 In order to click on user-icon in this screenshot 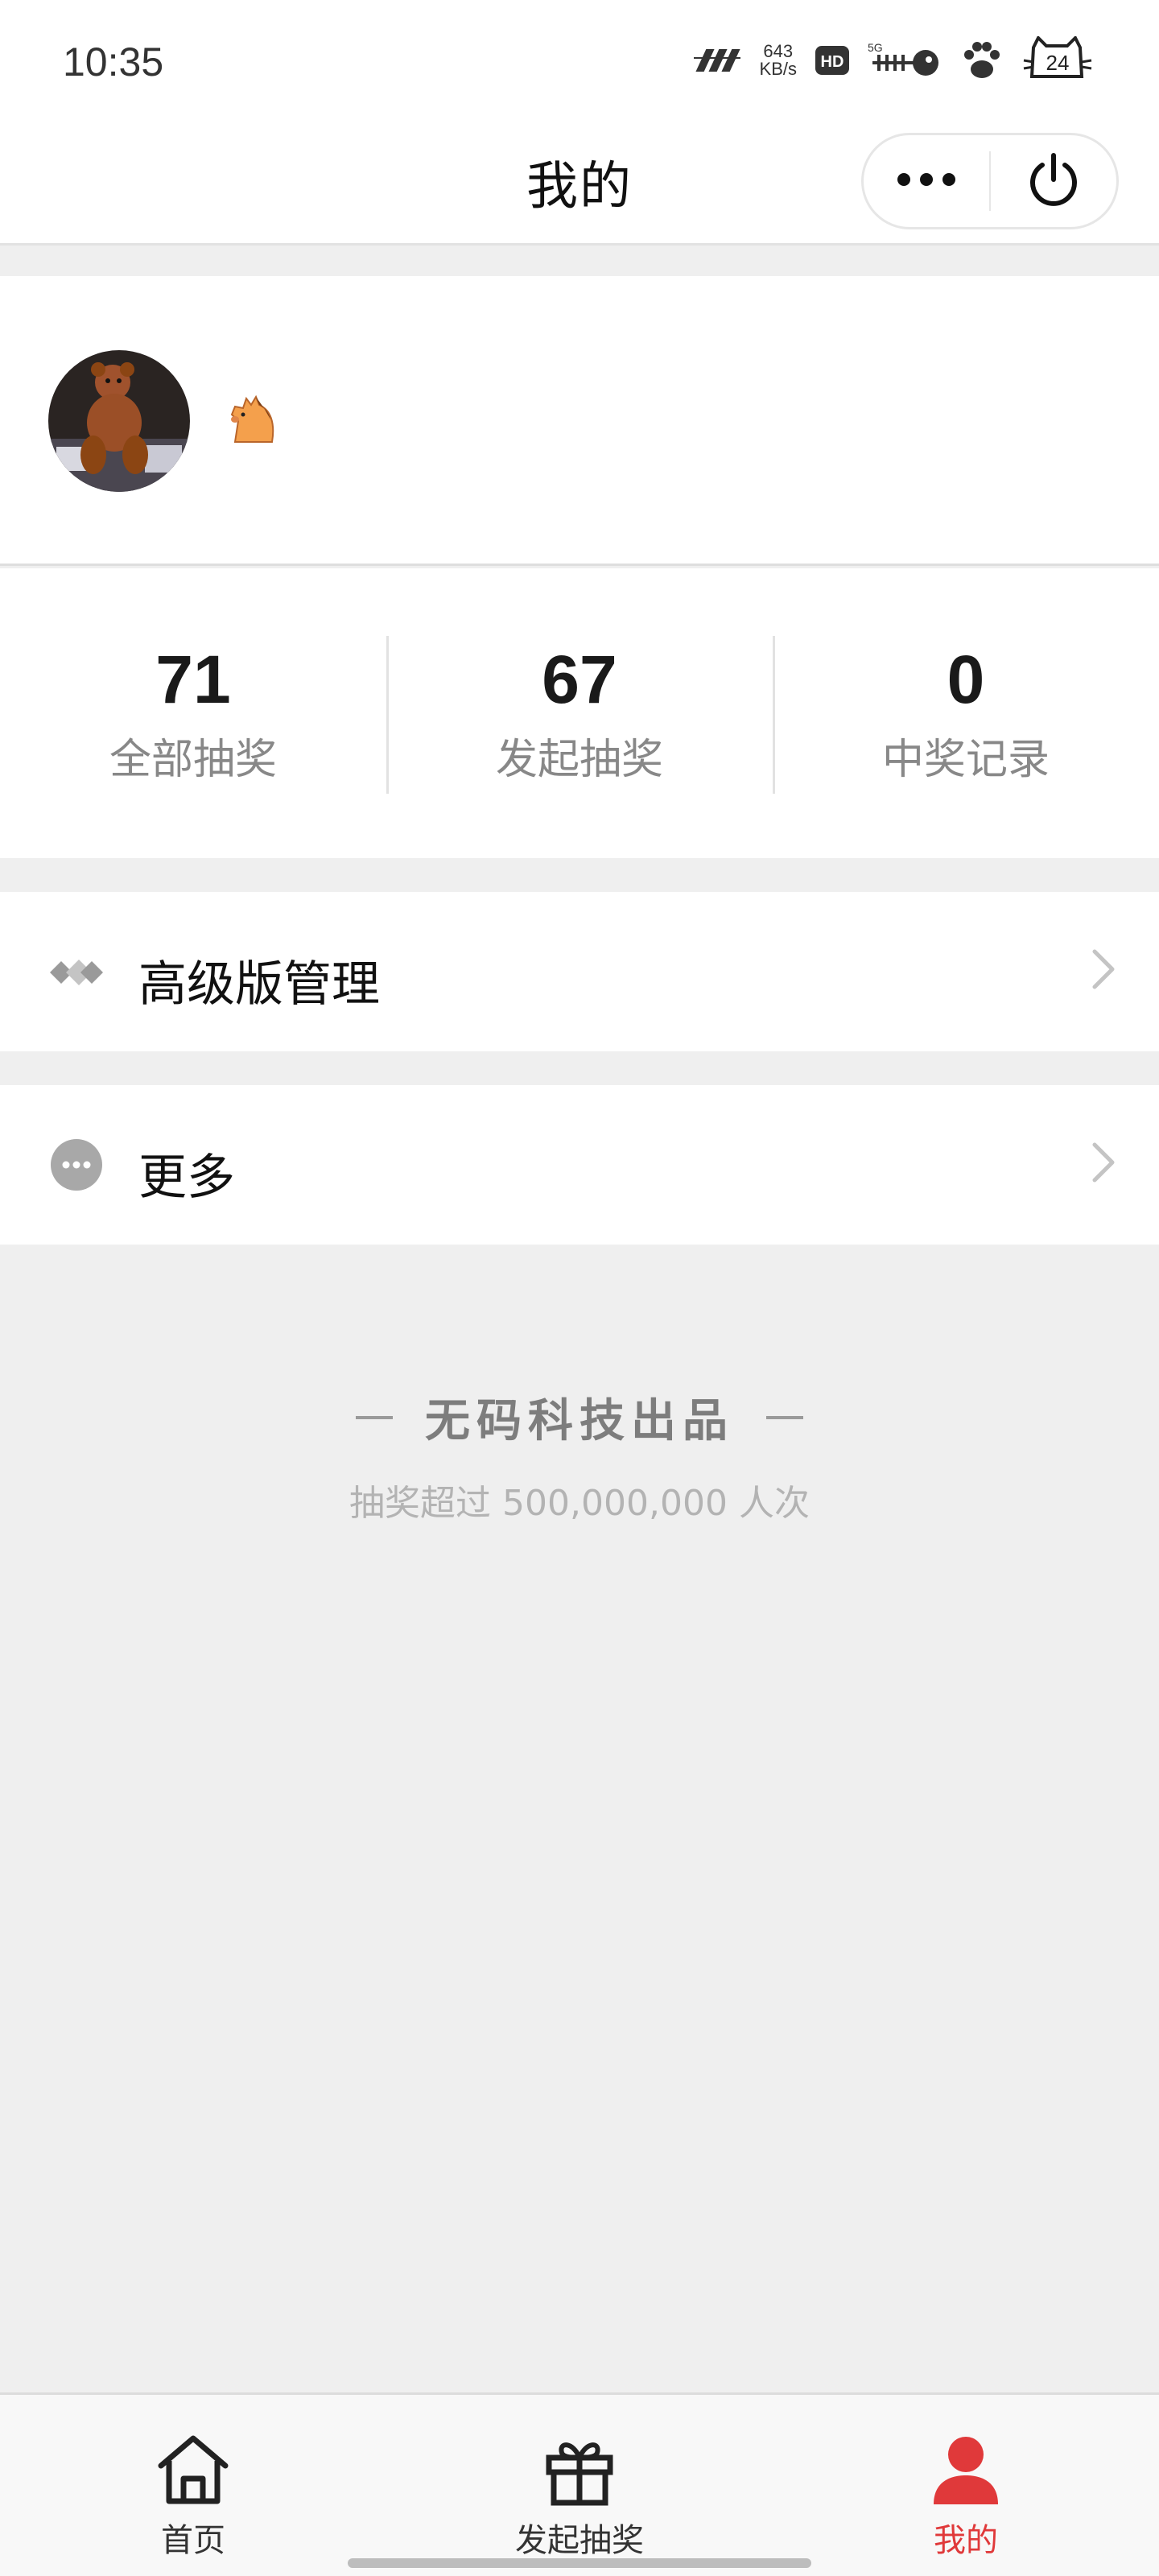, I will do `click(966, 2470)`.